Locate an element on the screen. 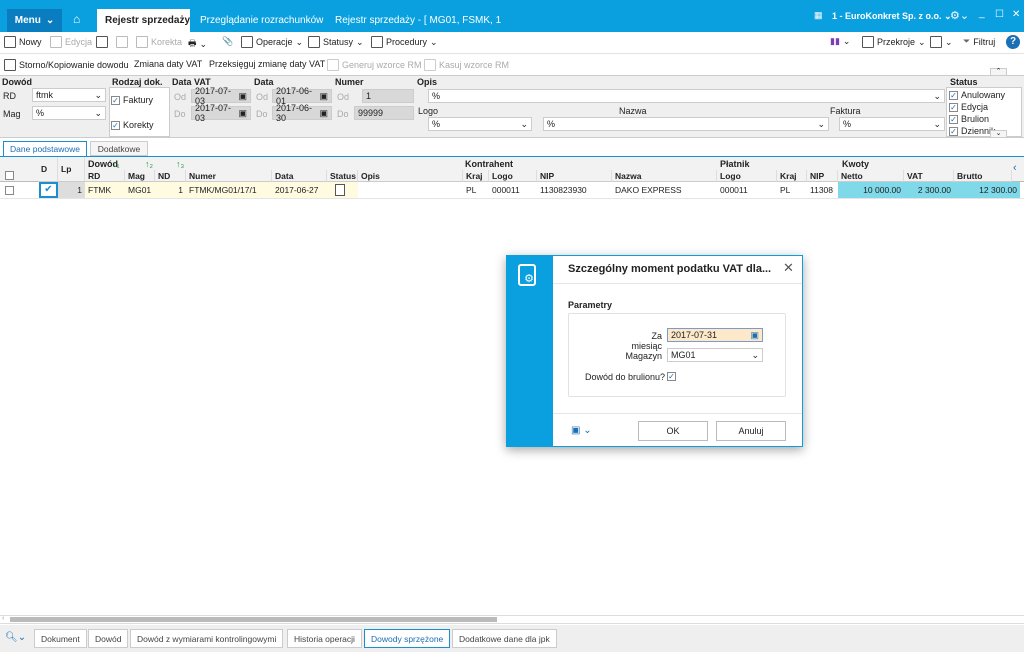  data-vat-do-input: 2017-07-03 ▣ is located at coordinates (221, 113).